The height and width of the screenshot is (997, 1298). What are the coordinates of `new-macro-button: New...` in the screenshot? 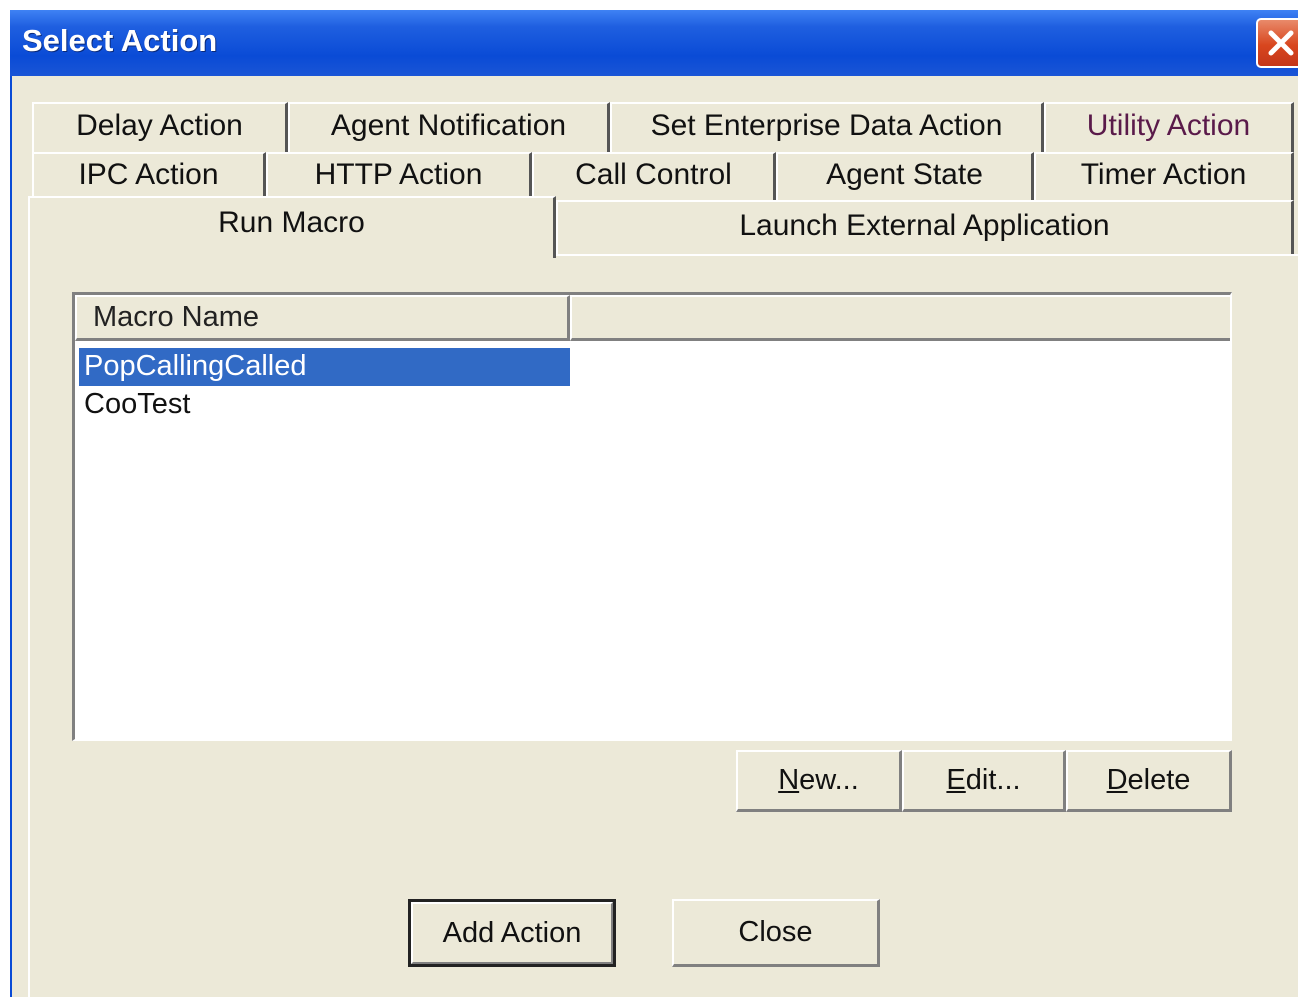 It's located at (819, 781).